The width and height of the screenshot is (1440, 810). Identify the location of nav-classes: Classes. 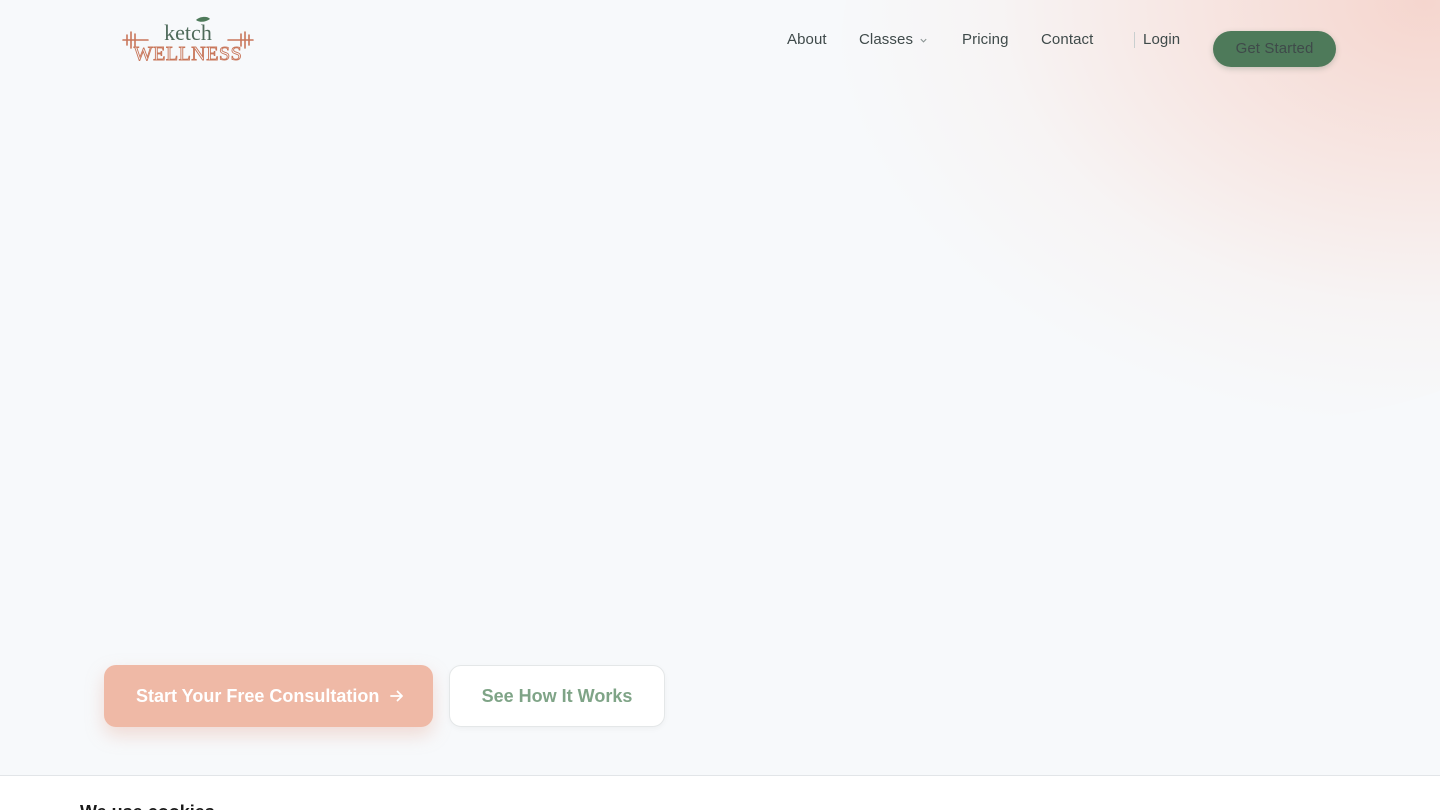
(893, 39).